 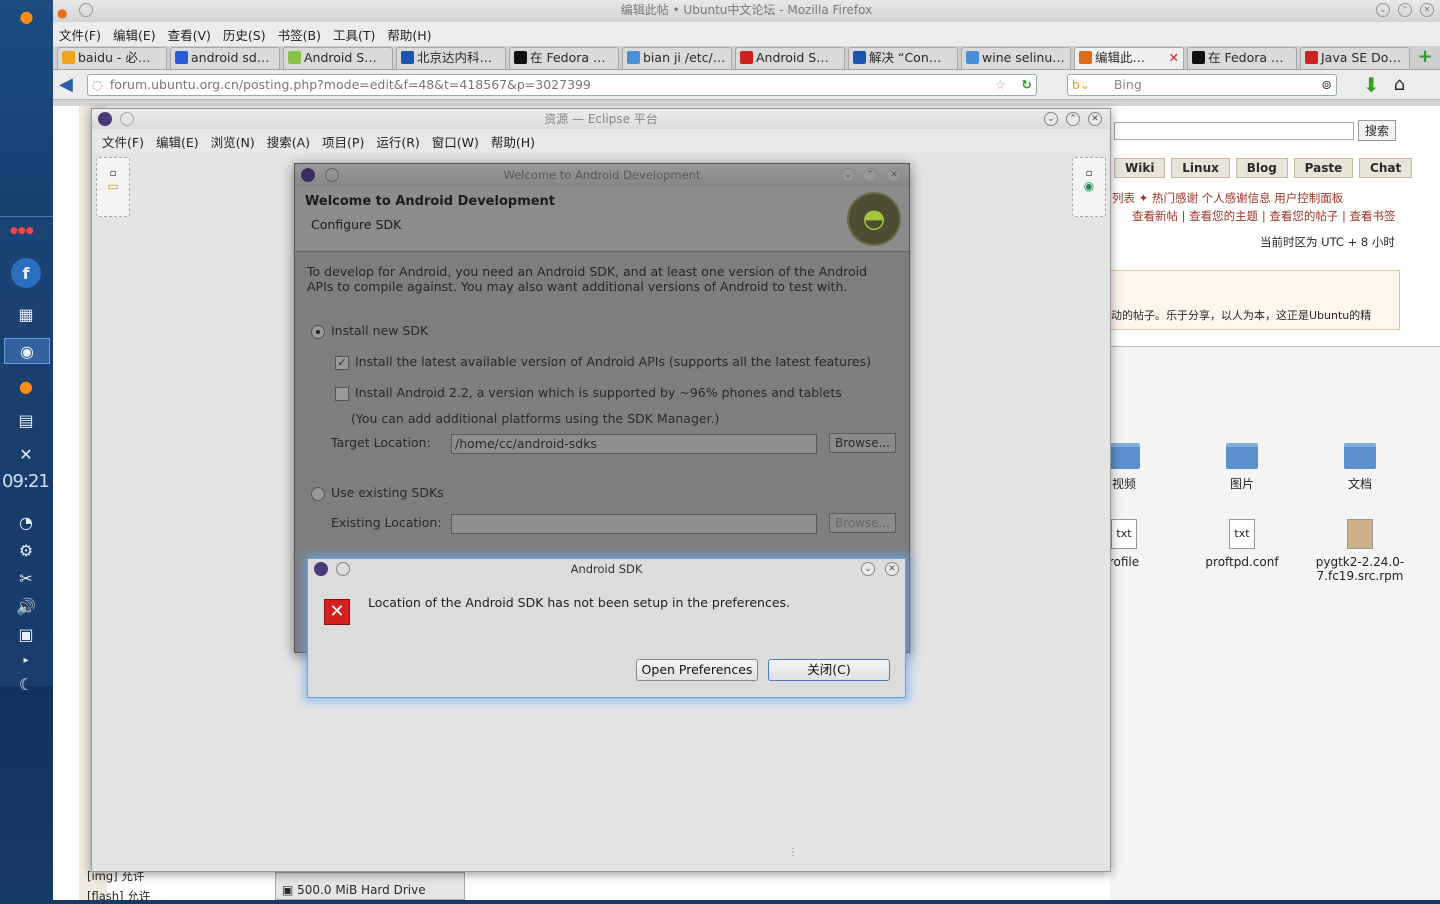 What do you see at coordinates (288, 141) in the screenshot?
I see `eclipse-menu-search: 搜索(A)` at bounding box center [288, 141].